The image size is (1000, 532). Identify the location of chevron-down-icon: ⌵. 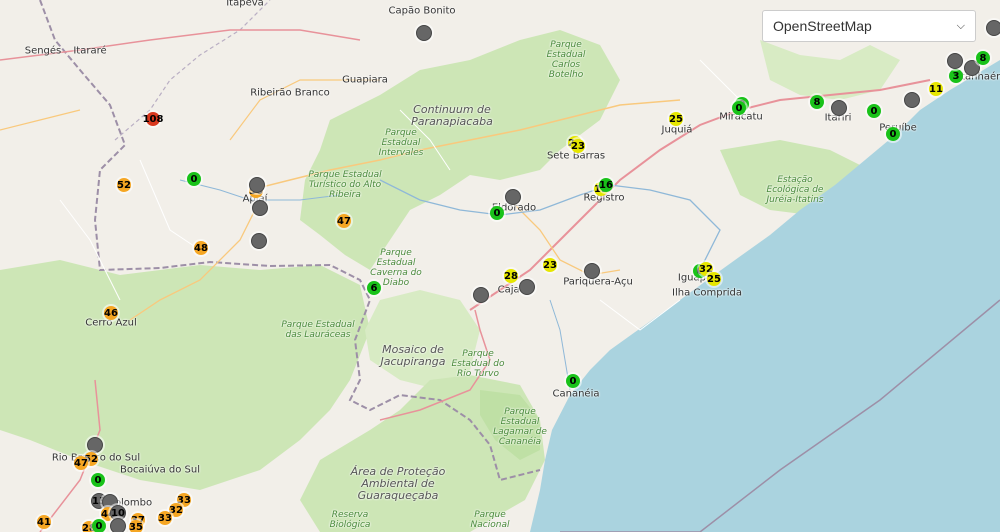
(960, 25).